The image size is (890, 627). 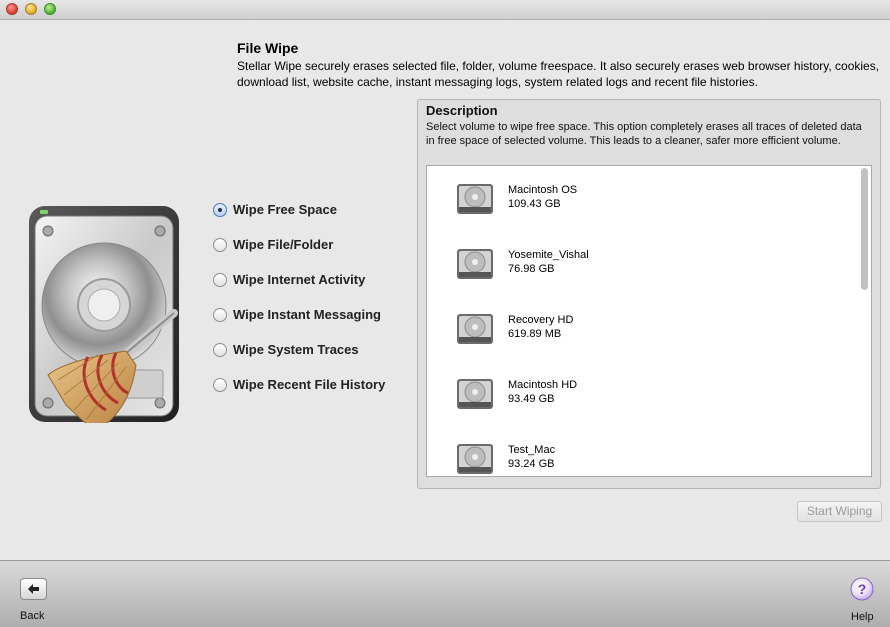 What do you see at coordinates (50, 9) in the screenshot?
I see `maximize-window-button` at bounding box center [50, 9].